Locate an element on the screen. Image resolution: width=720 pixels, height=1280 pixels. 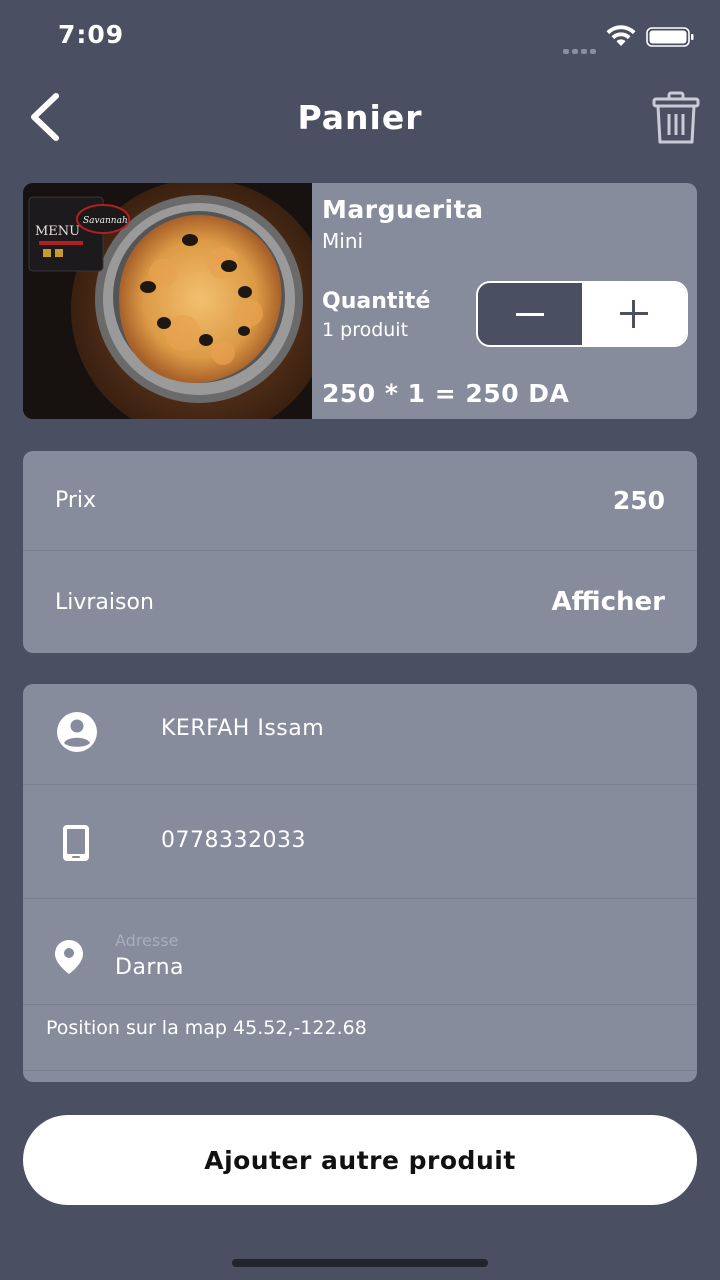
image-logo-text: Savannah is located at coordinates (105, 221).